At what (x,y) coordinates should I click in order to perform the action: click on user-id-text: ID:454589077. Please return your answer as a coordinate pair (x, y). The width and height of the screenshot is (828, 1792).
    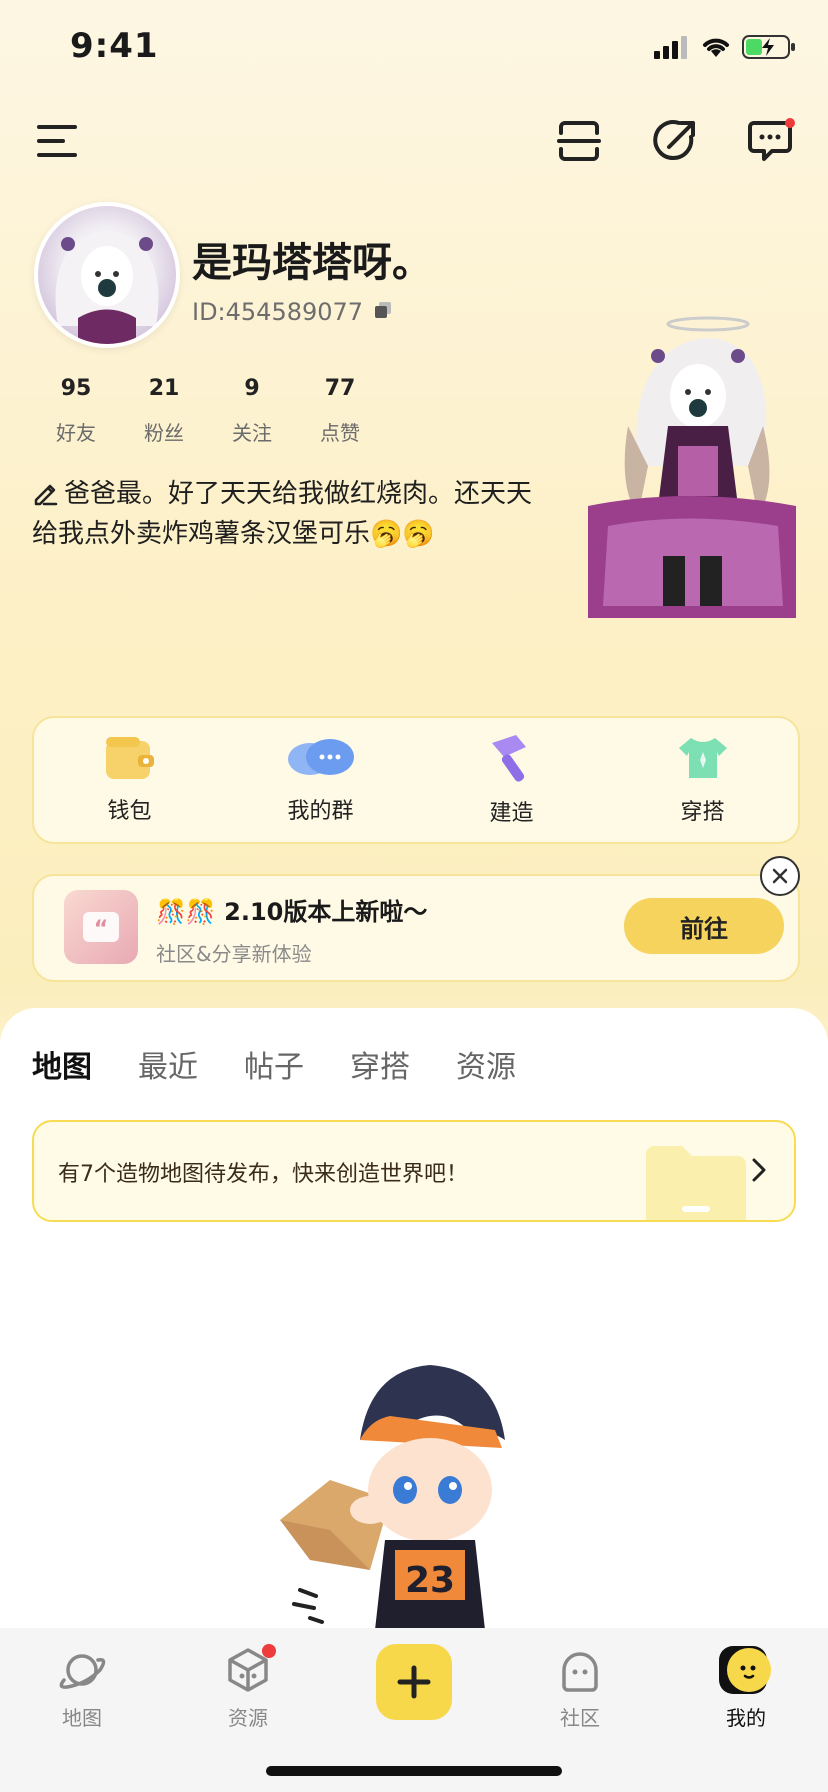
    Looking at the image, I should click on (278, 312).